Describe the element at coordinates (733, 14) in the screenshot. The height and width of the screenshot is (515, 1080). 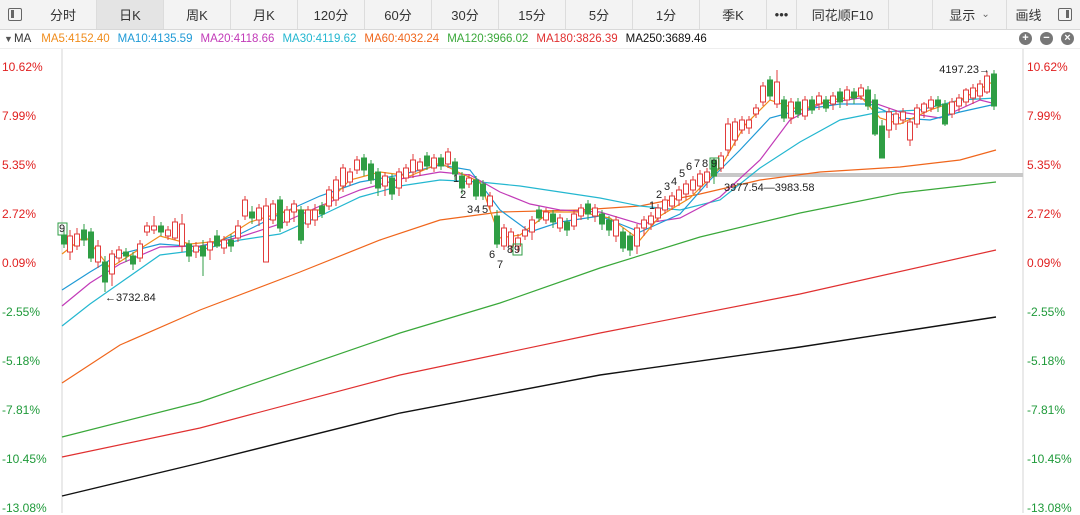
I see `tab-10: 季K` at that location.